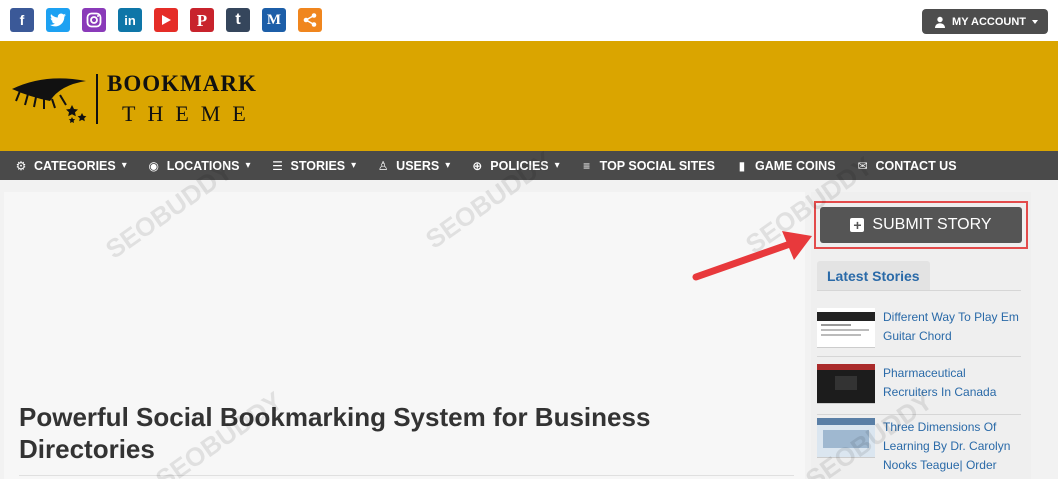 The height and width of the screenshot is (479, 1058). I want to click on nav-top-social-sites: ≡ TOP SOCIAL SITES, so click(647, 166).